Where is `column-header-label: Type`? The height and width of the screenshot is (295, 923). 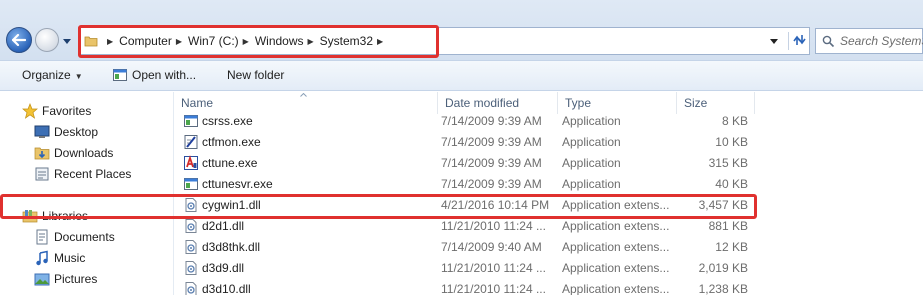
column-header-label: Type is located at coordinates (578, 103).